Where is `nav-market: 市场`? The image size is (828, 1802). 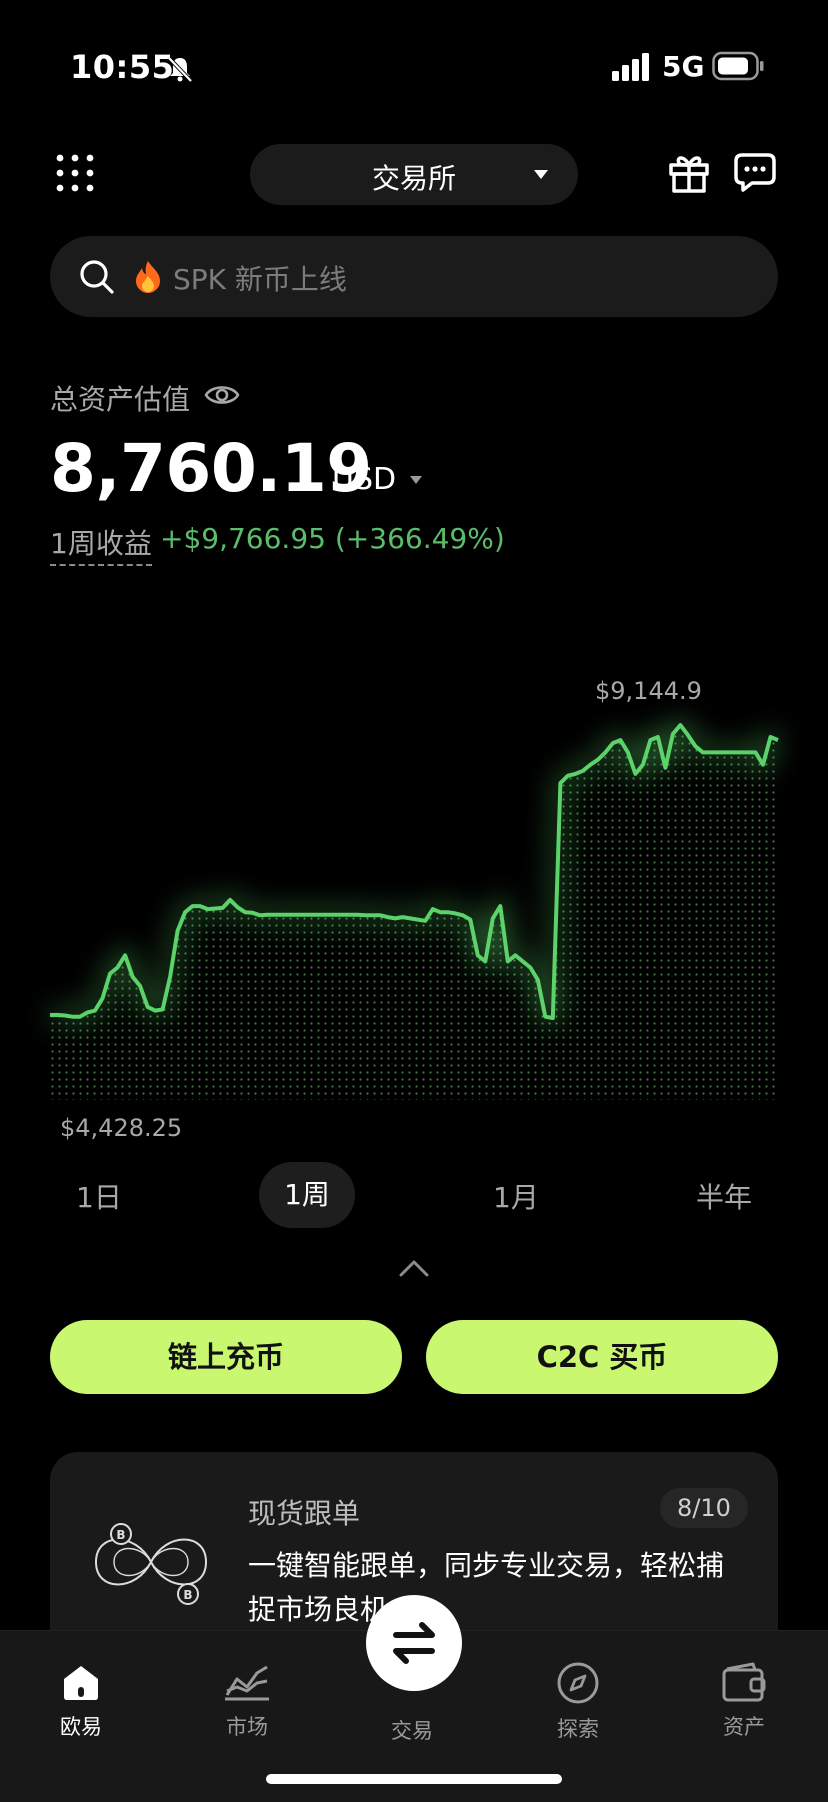 nav-market: 市场 is located at coordinates (247, 1701).